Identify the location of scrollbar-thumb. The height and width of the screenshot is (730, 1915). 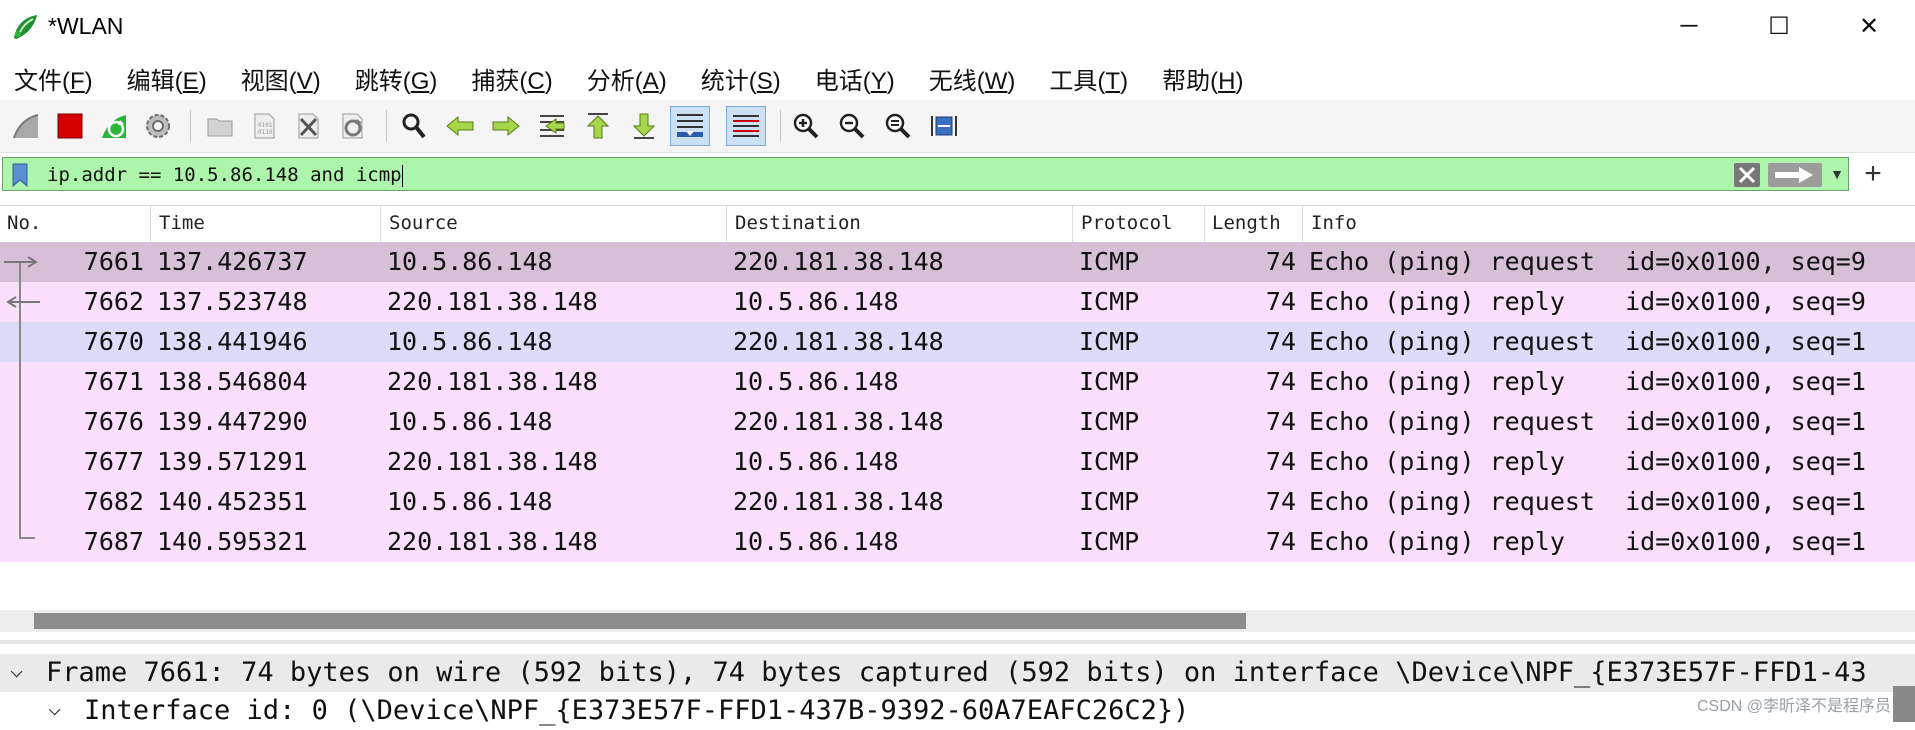
(640, 621).